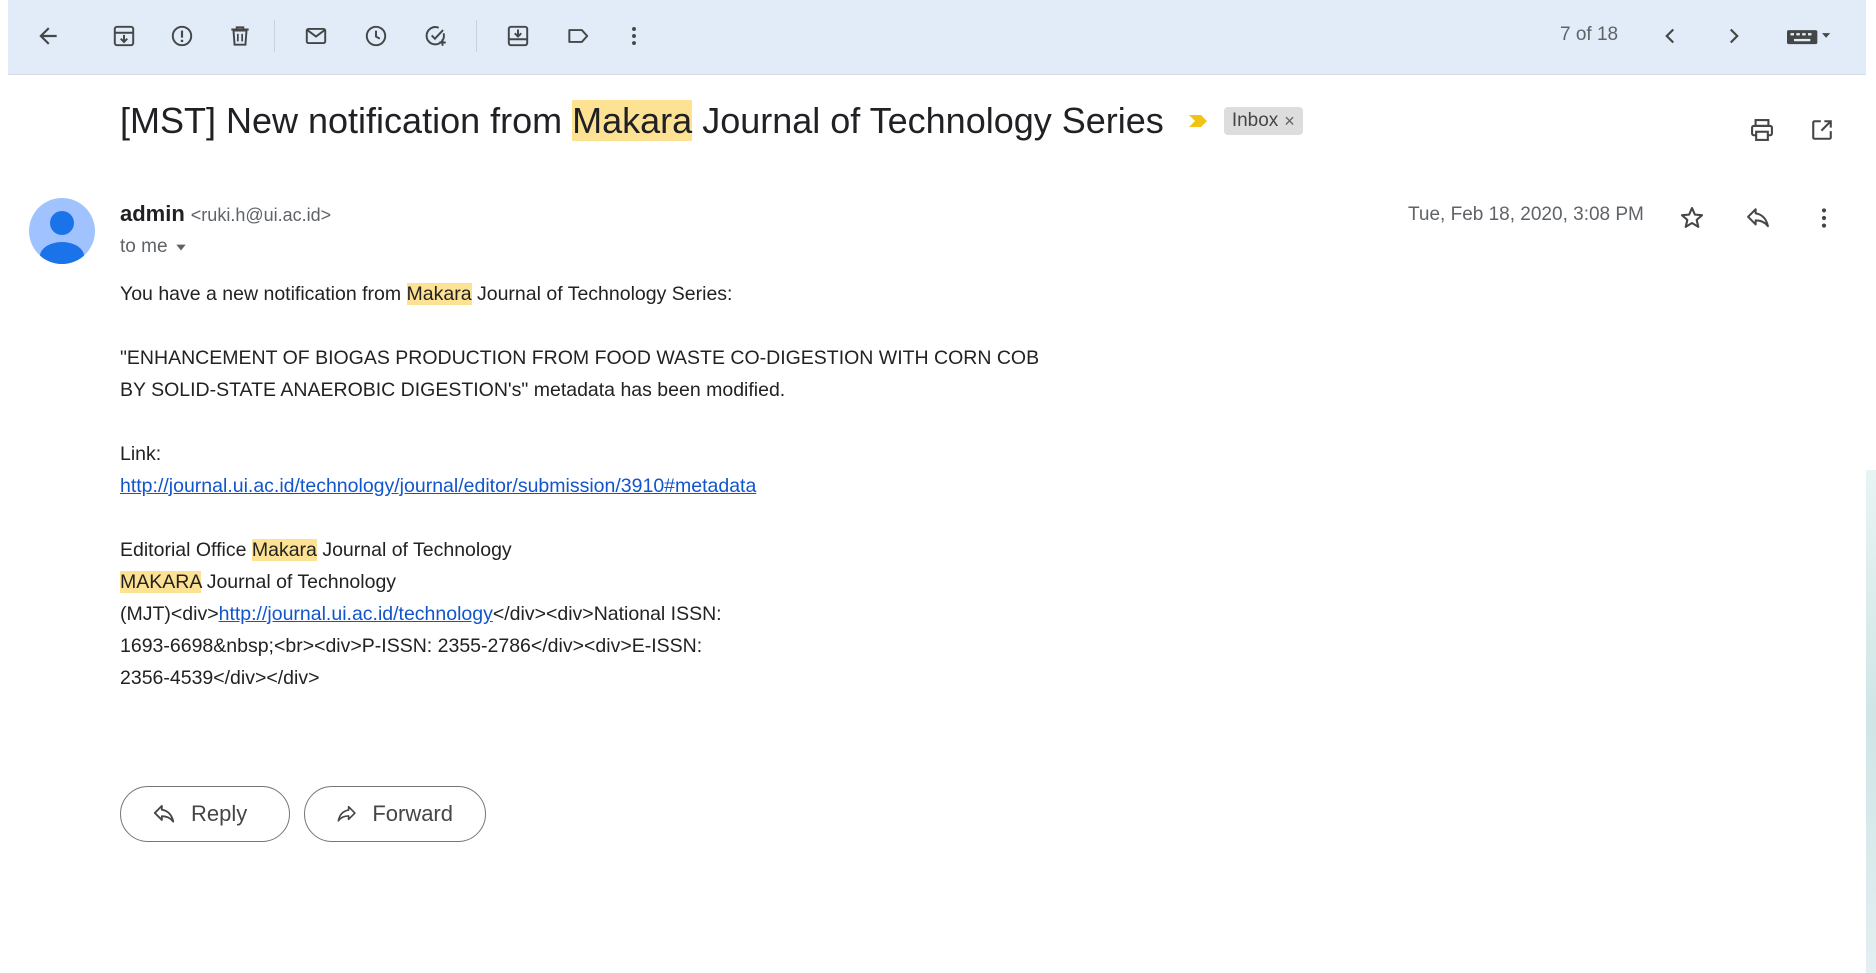 This screenshot has width=1876, height=973. I want to click on avatar, so click(62, 231).